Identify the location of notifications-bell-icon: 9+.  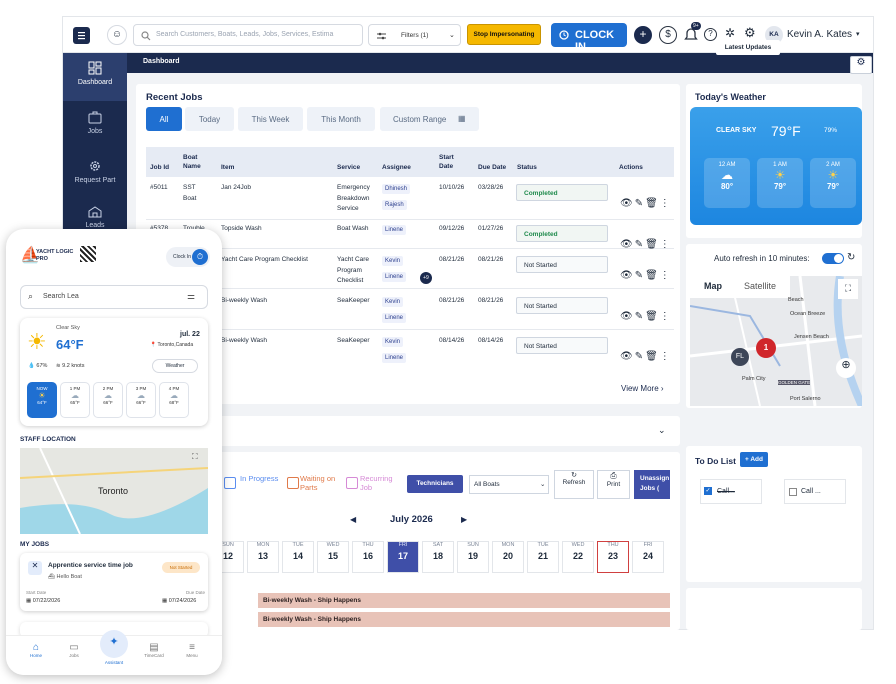
(692, 33).